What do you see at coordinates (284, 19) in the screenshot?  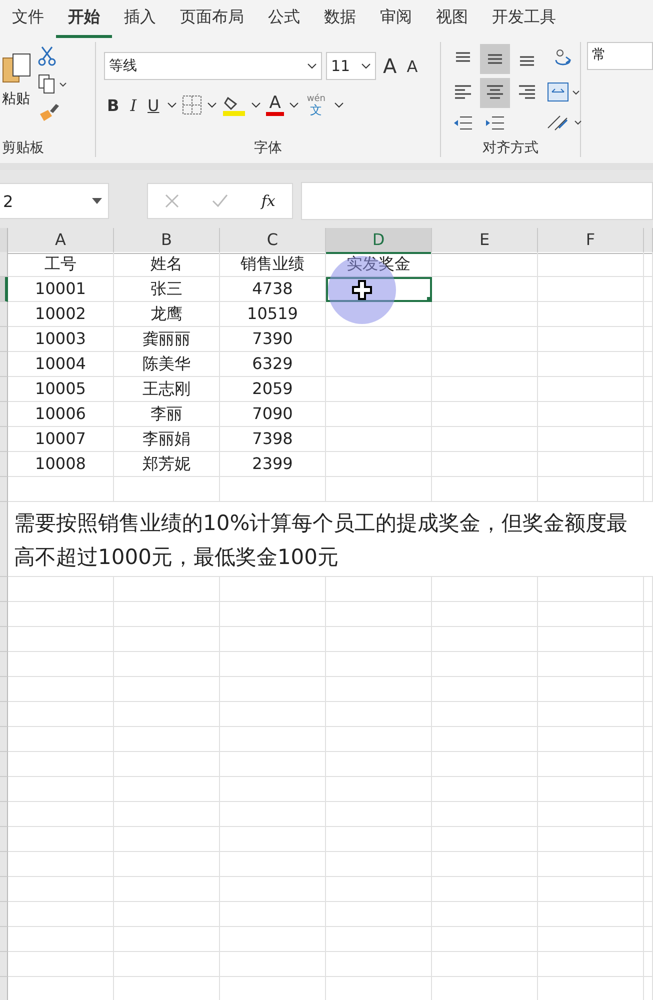 I see `ribbon-tab: 公式` at bounding box center [284, 19].